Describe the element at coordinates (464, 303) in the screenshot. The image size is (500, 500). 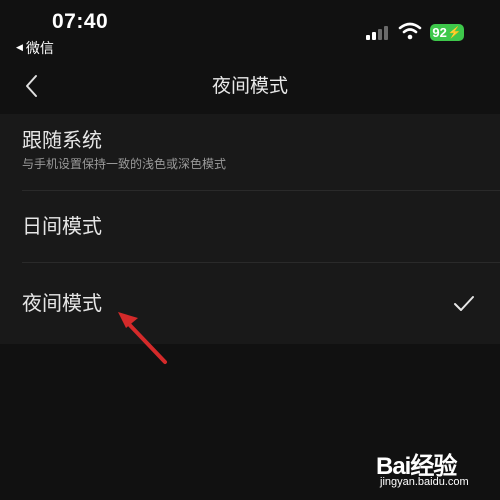
I see `checkmark-icon` at that location.